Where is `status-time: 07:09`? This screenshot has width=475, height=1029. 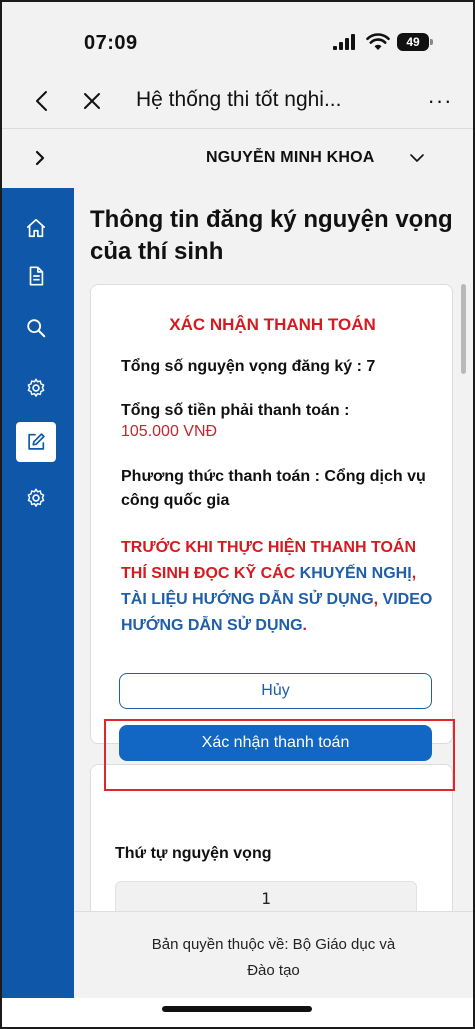 status-time: 07:09 is located at coordinates (111, 43).